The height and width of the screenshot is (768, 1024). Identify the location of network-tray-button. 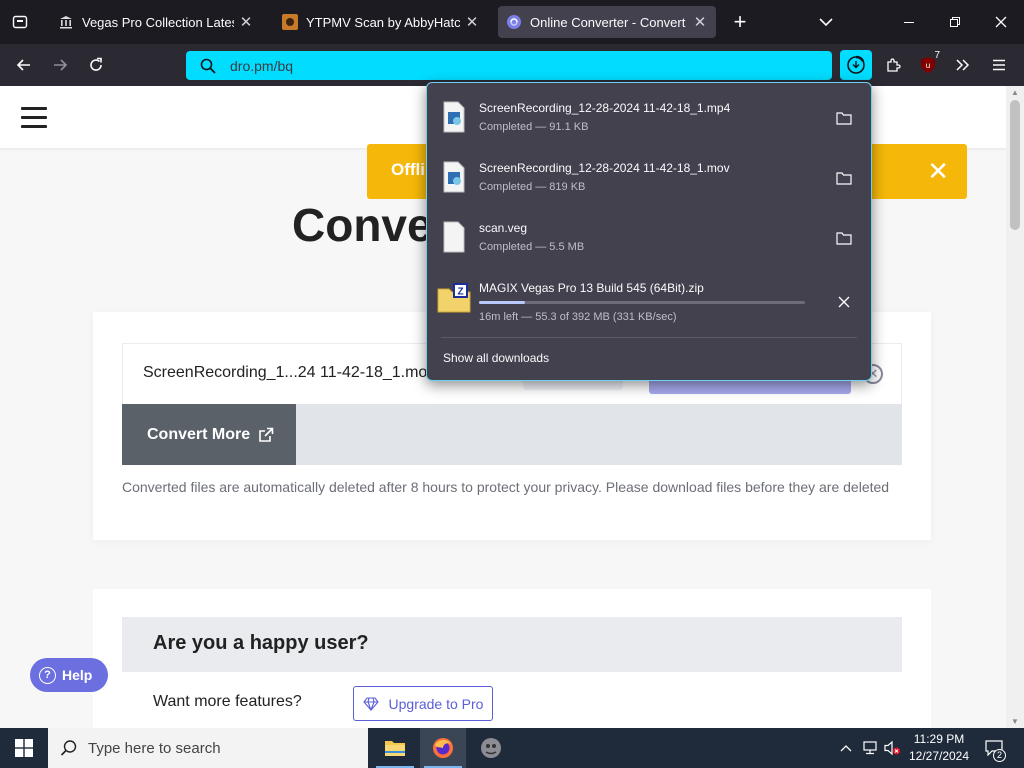
(870, 748).